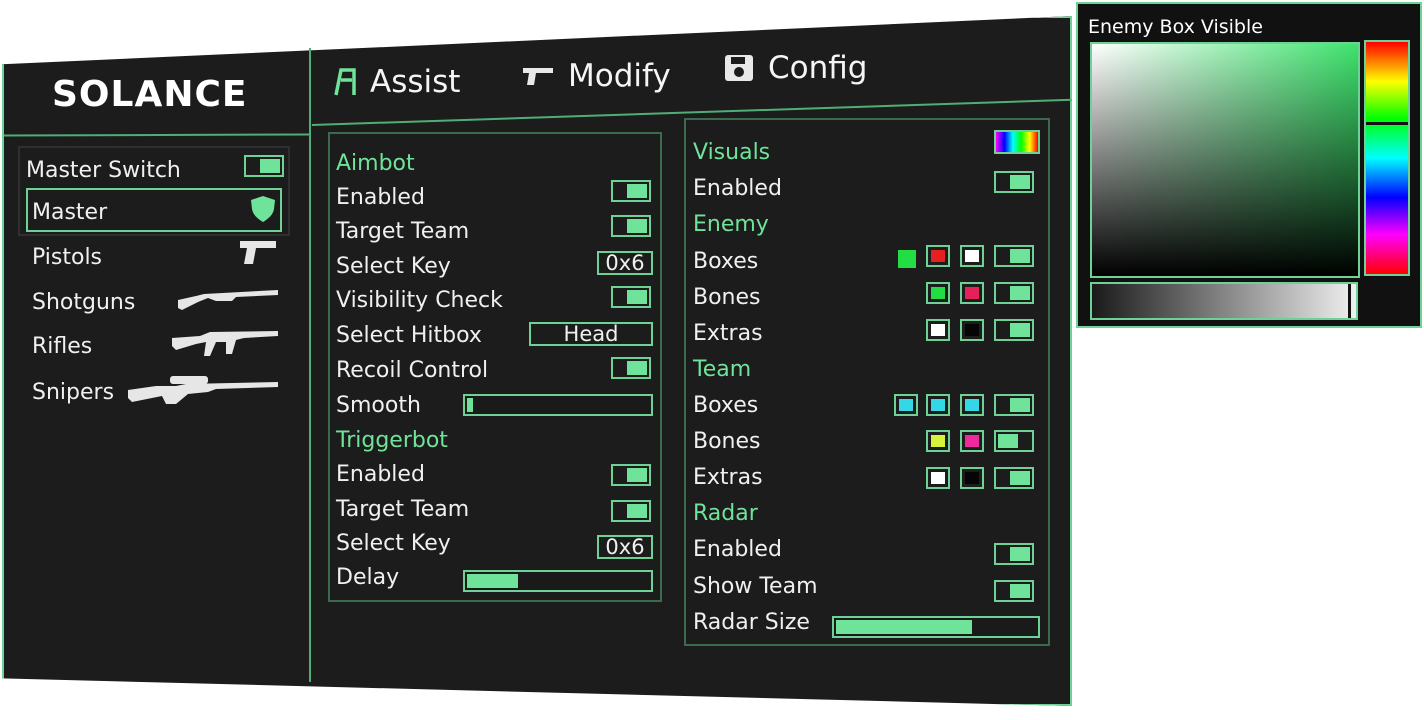 Image resolution: width=1424 pixels, height=720 pixels. What do you see at coordinates (619, 76) in the screenshot?
I see `tab-modify-label: Modify` at bounding box center [619, 76].